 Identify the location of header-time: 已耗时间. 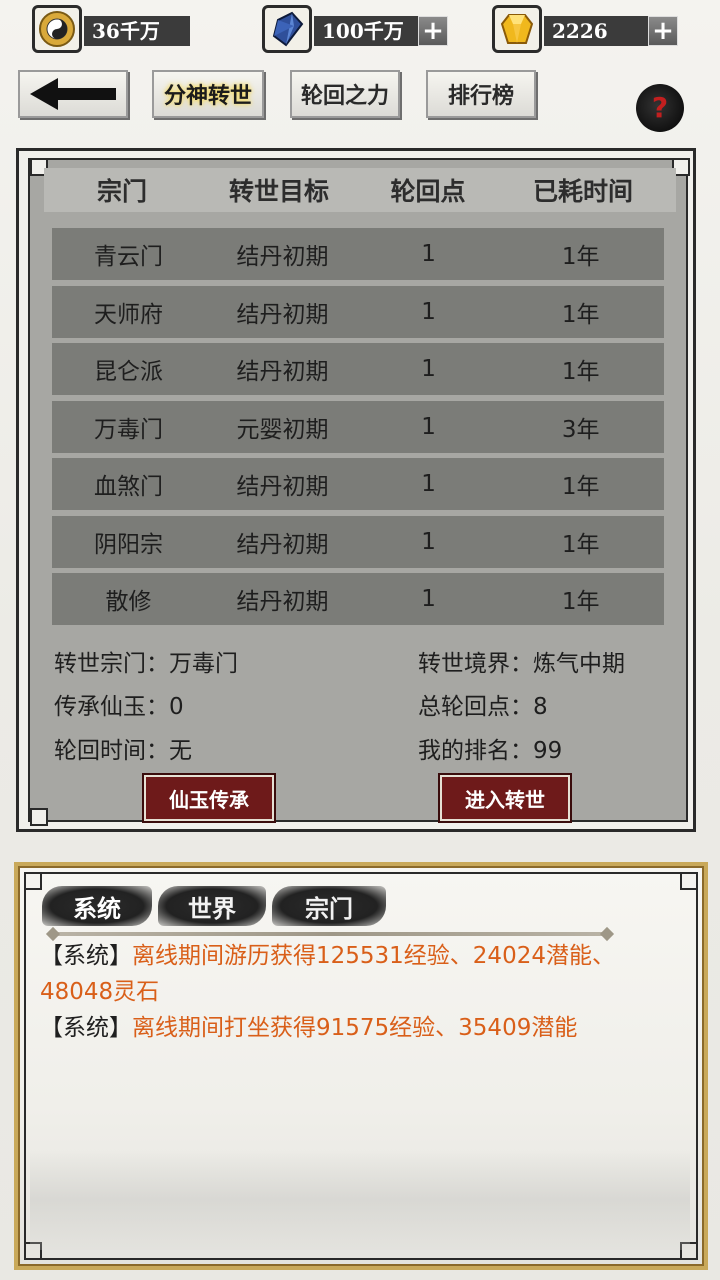
(582, 191).